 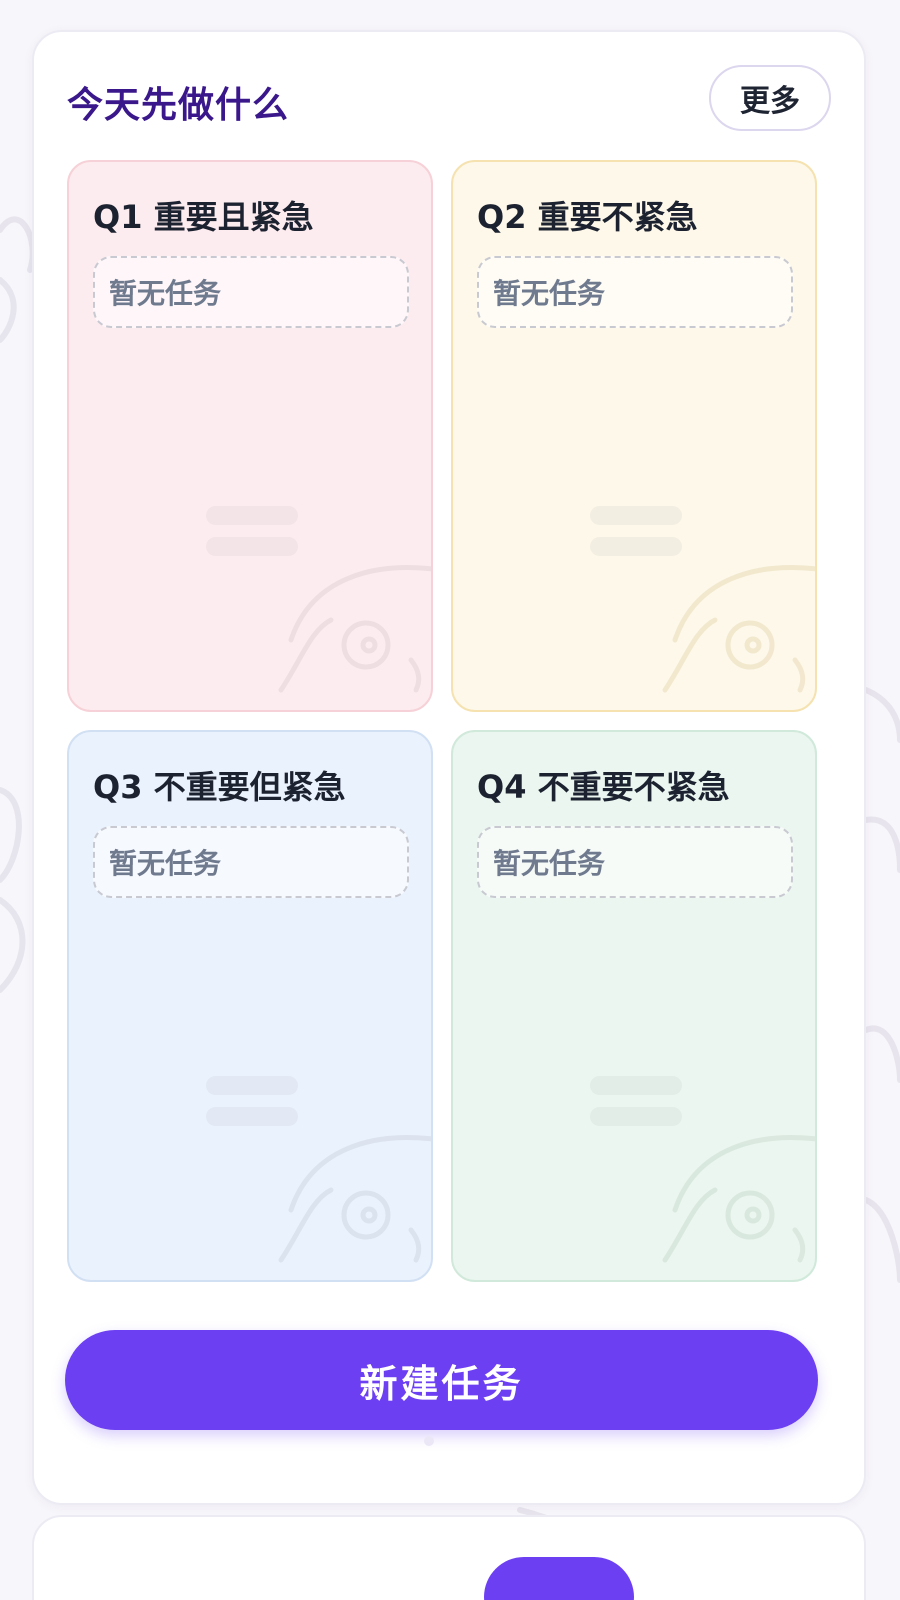 I want to click on quadrant-title: Q1 重要且紧急, so click(x=203, y=217).